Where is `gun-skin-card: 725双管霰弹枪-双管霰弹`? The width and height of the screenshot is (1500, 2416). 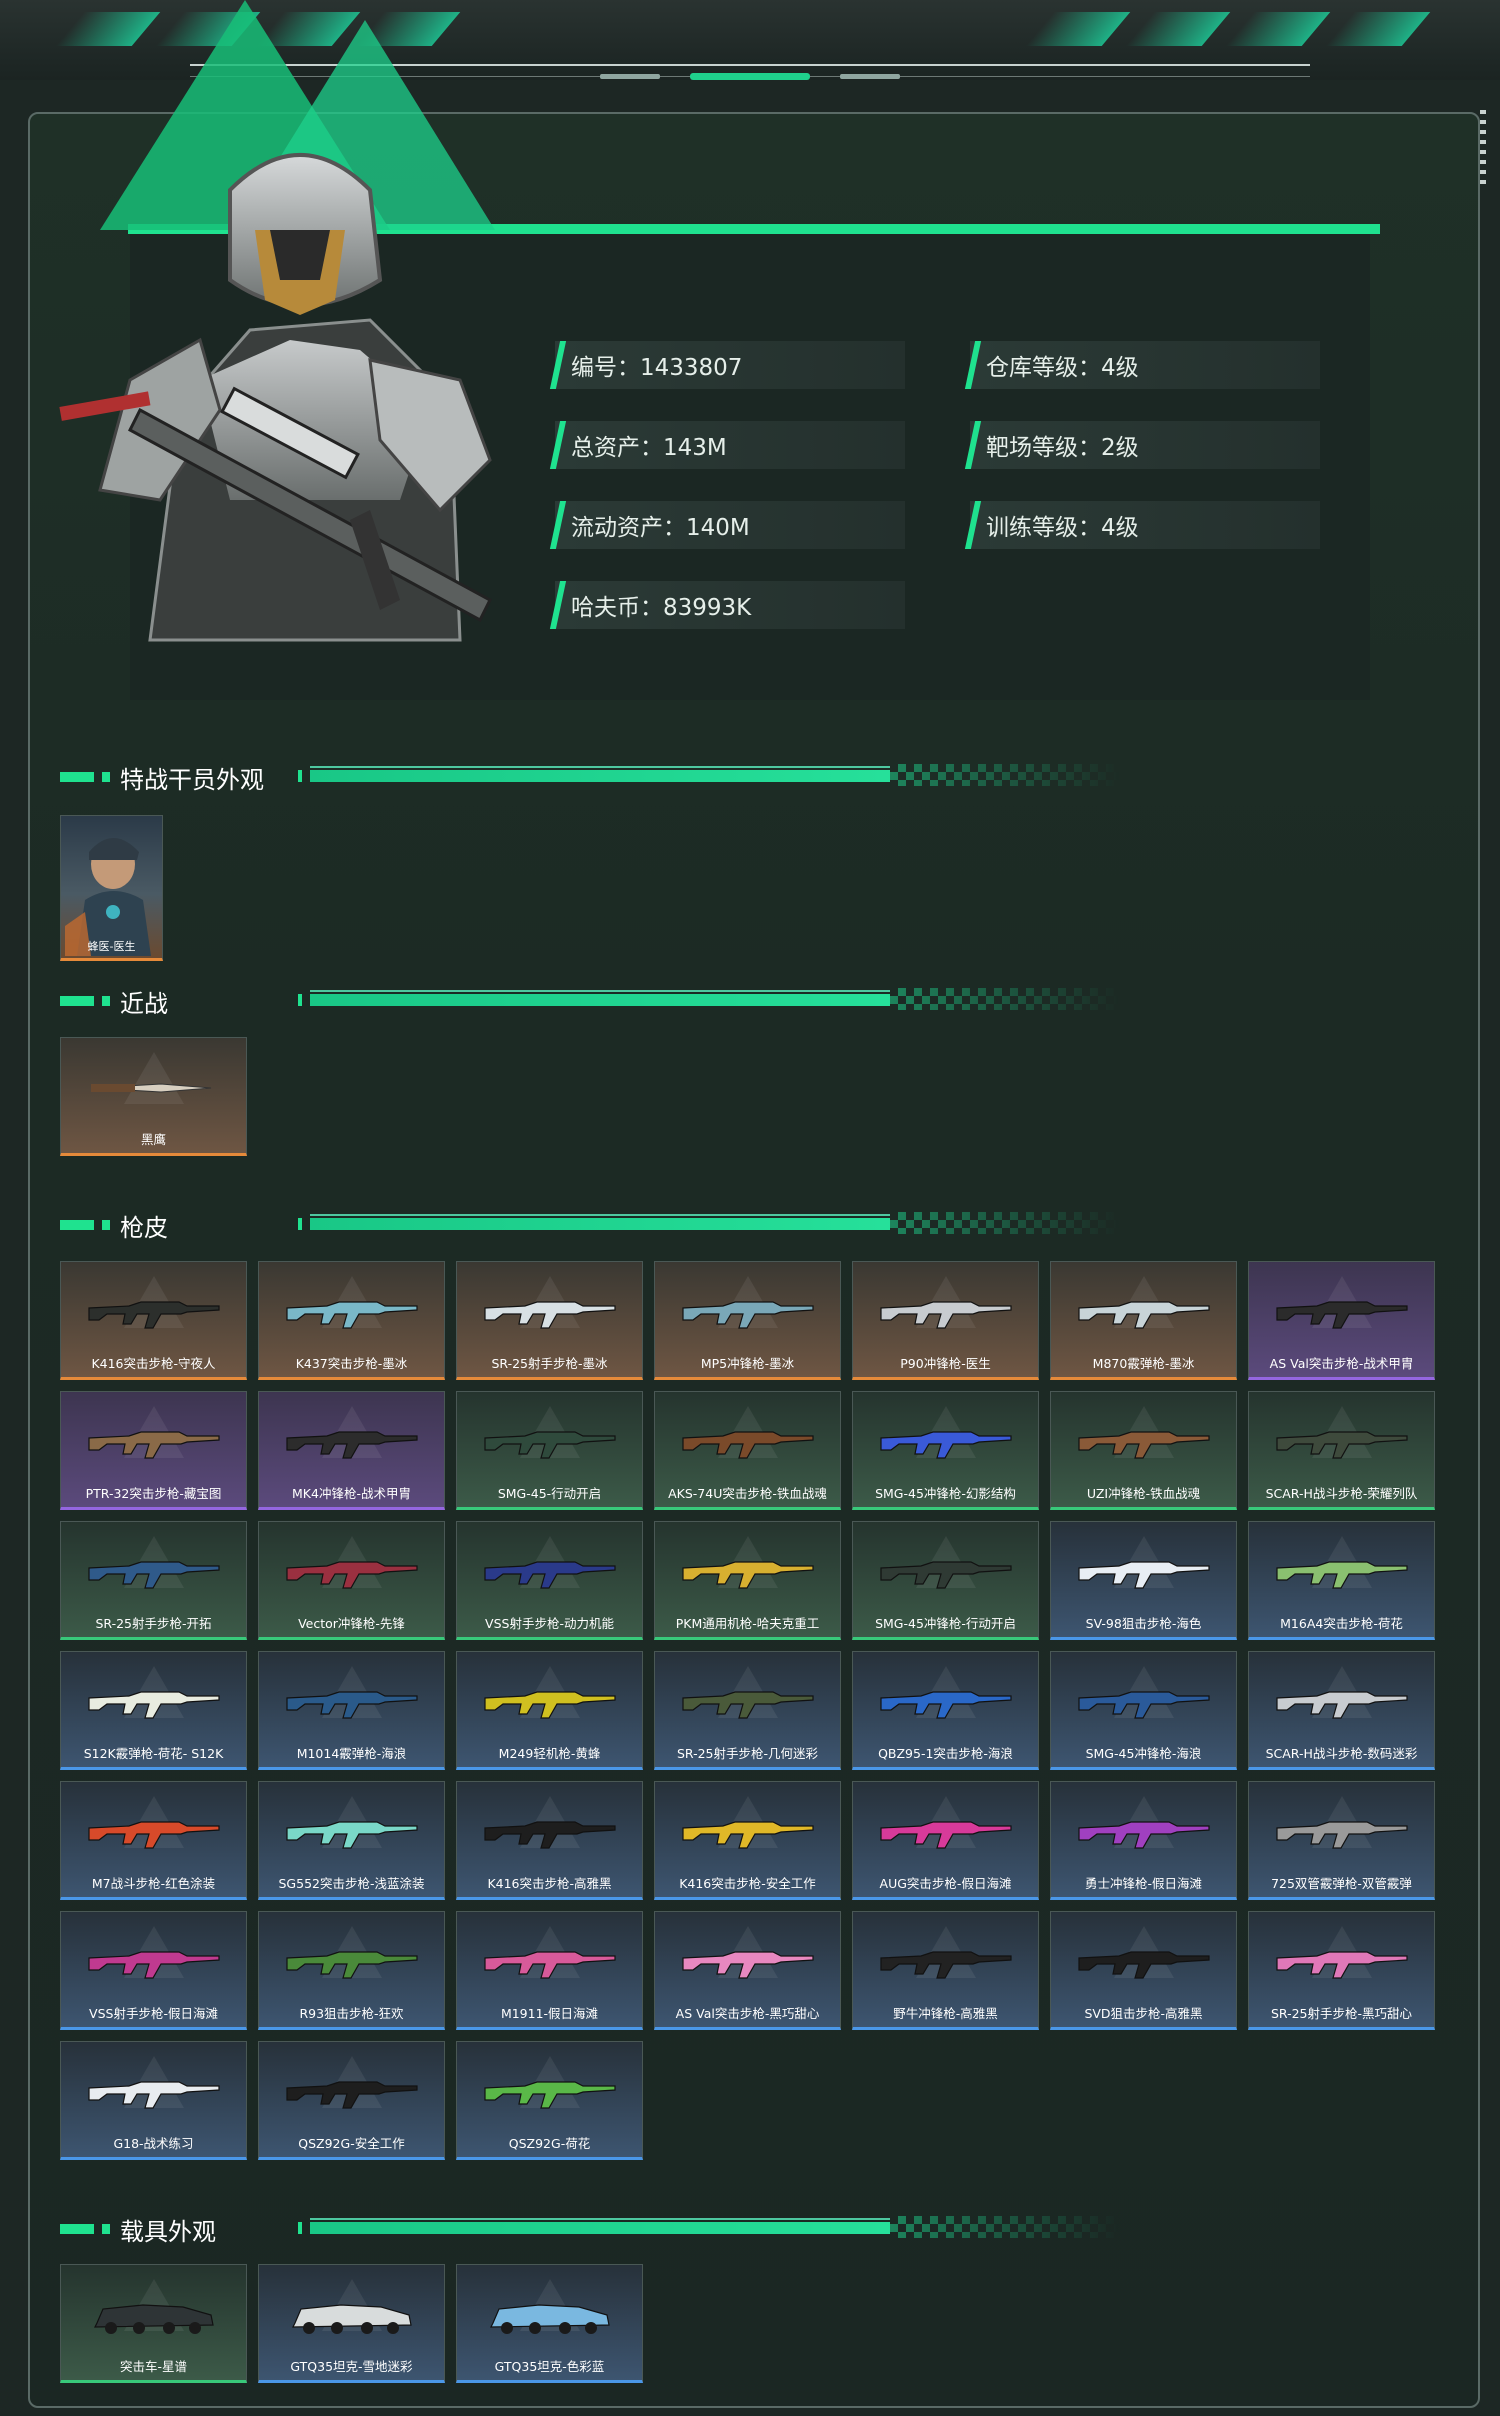
gun-skin-card: 725双管霰弹枪-双管霰弹 is located at coordinates (1341, 1840).